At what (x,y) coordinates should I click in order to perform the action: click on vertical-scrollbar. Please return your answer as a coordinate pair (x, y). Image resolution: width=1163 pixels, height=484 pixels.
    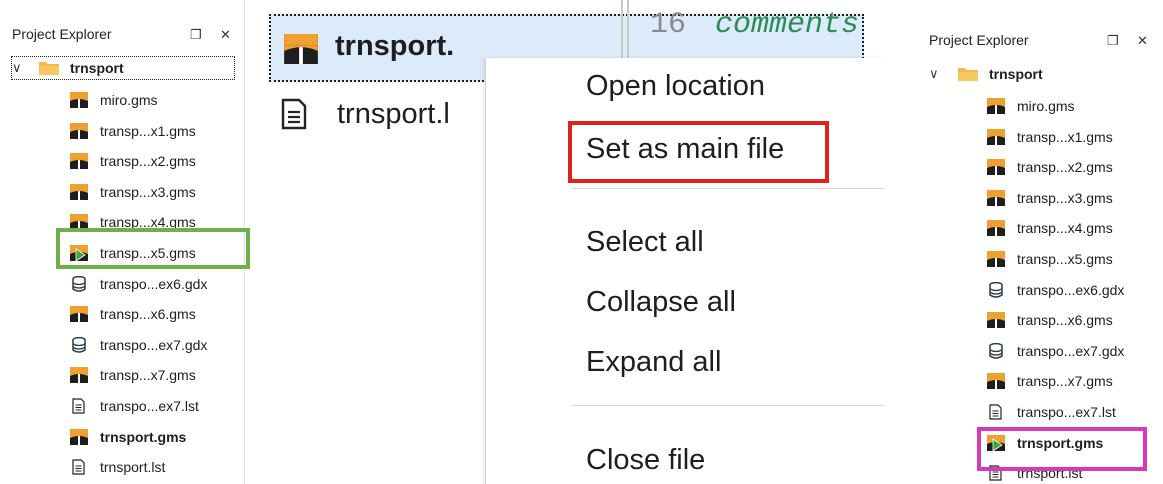
    Looking at the image, I should click on (244, 242).